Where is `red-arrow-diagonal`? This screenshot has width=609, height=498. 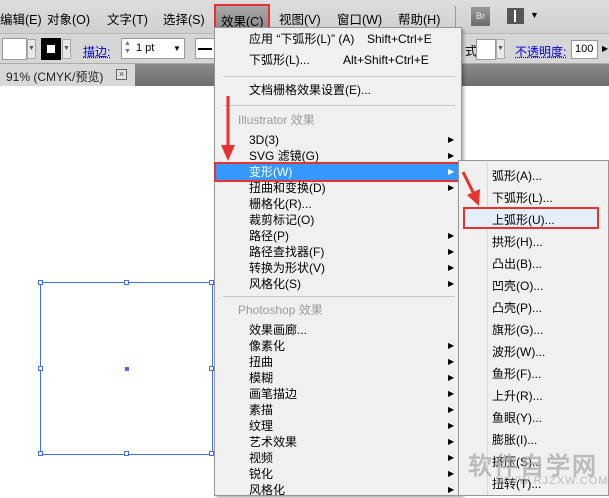
red-arrow-diagonal is located at coordinates (470, 188).